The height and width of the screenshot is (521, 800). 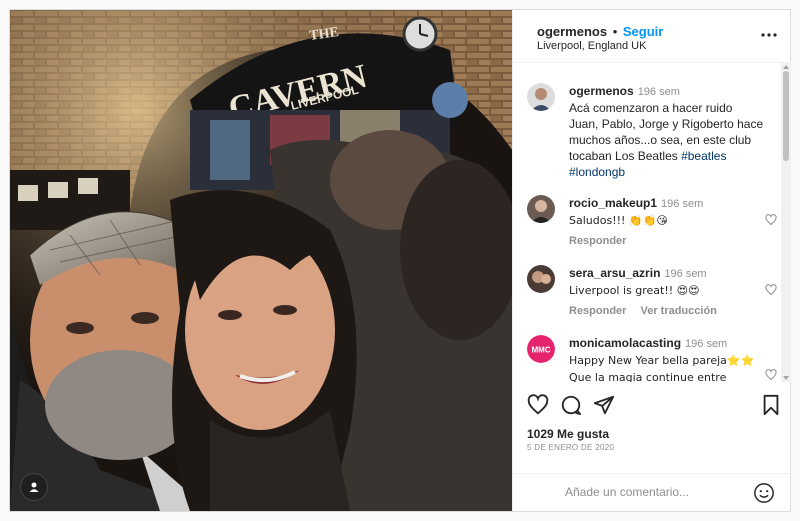 I want to click on comment-body: Saludos!!! 👏👏😘, so click(x=618, y=220).